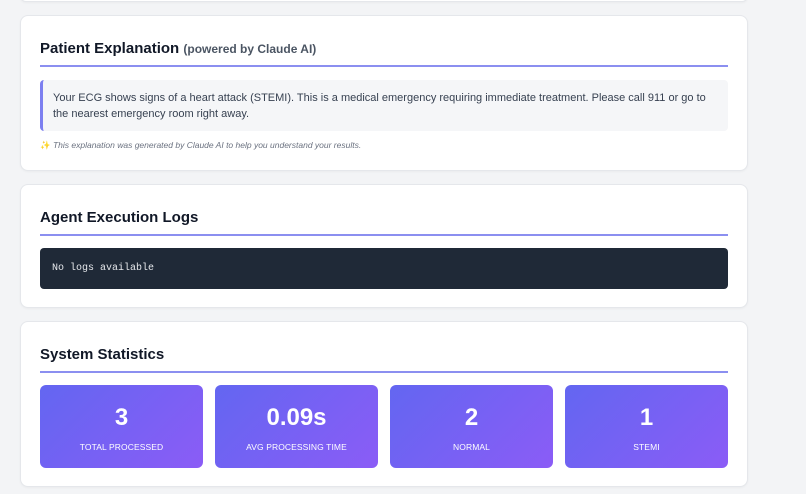 The image size is (806, 494). What do you see at coordinates (384, 359) in the screenshot?
I see `system-statistics-title: System Statistics` at bounding box center [384, 359].